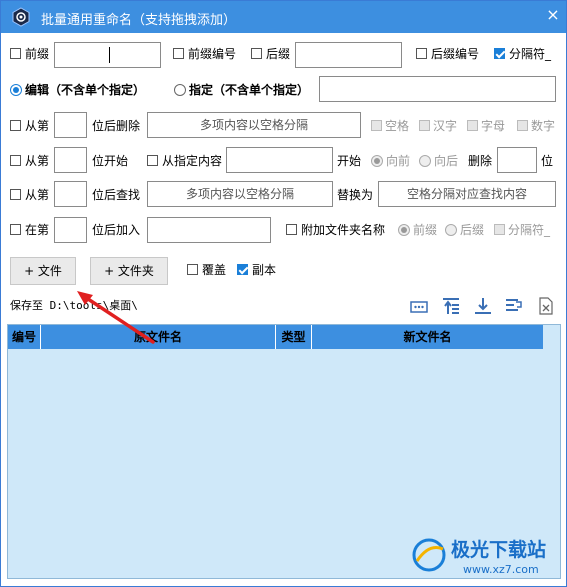  Describe the element at coordinates (70, 194) in the screenshot. I see `find-position-input` at that location.